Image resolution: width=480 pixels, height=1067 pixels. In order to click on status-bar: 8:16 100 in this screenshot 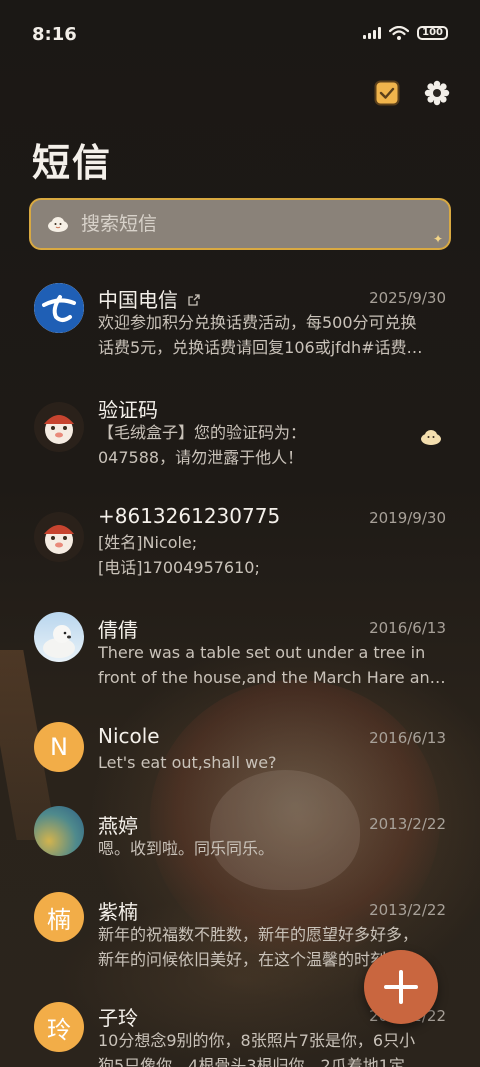, I will do `click(240, 34)`.